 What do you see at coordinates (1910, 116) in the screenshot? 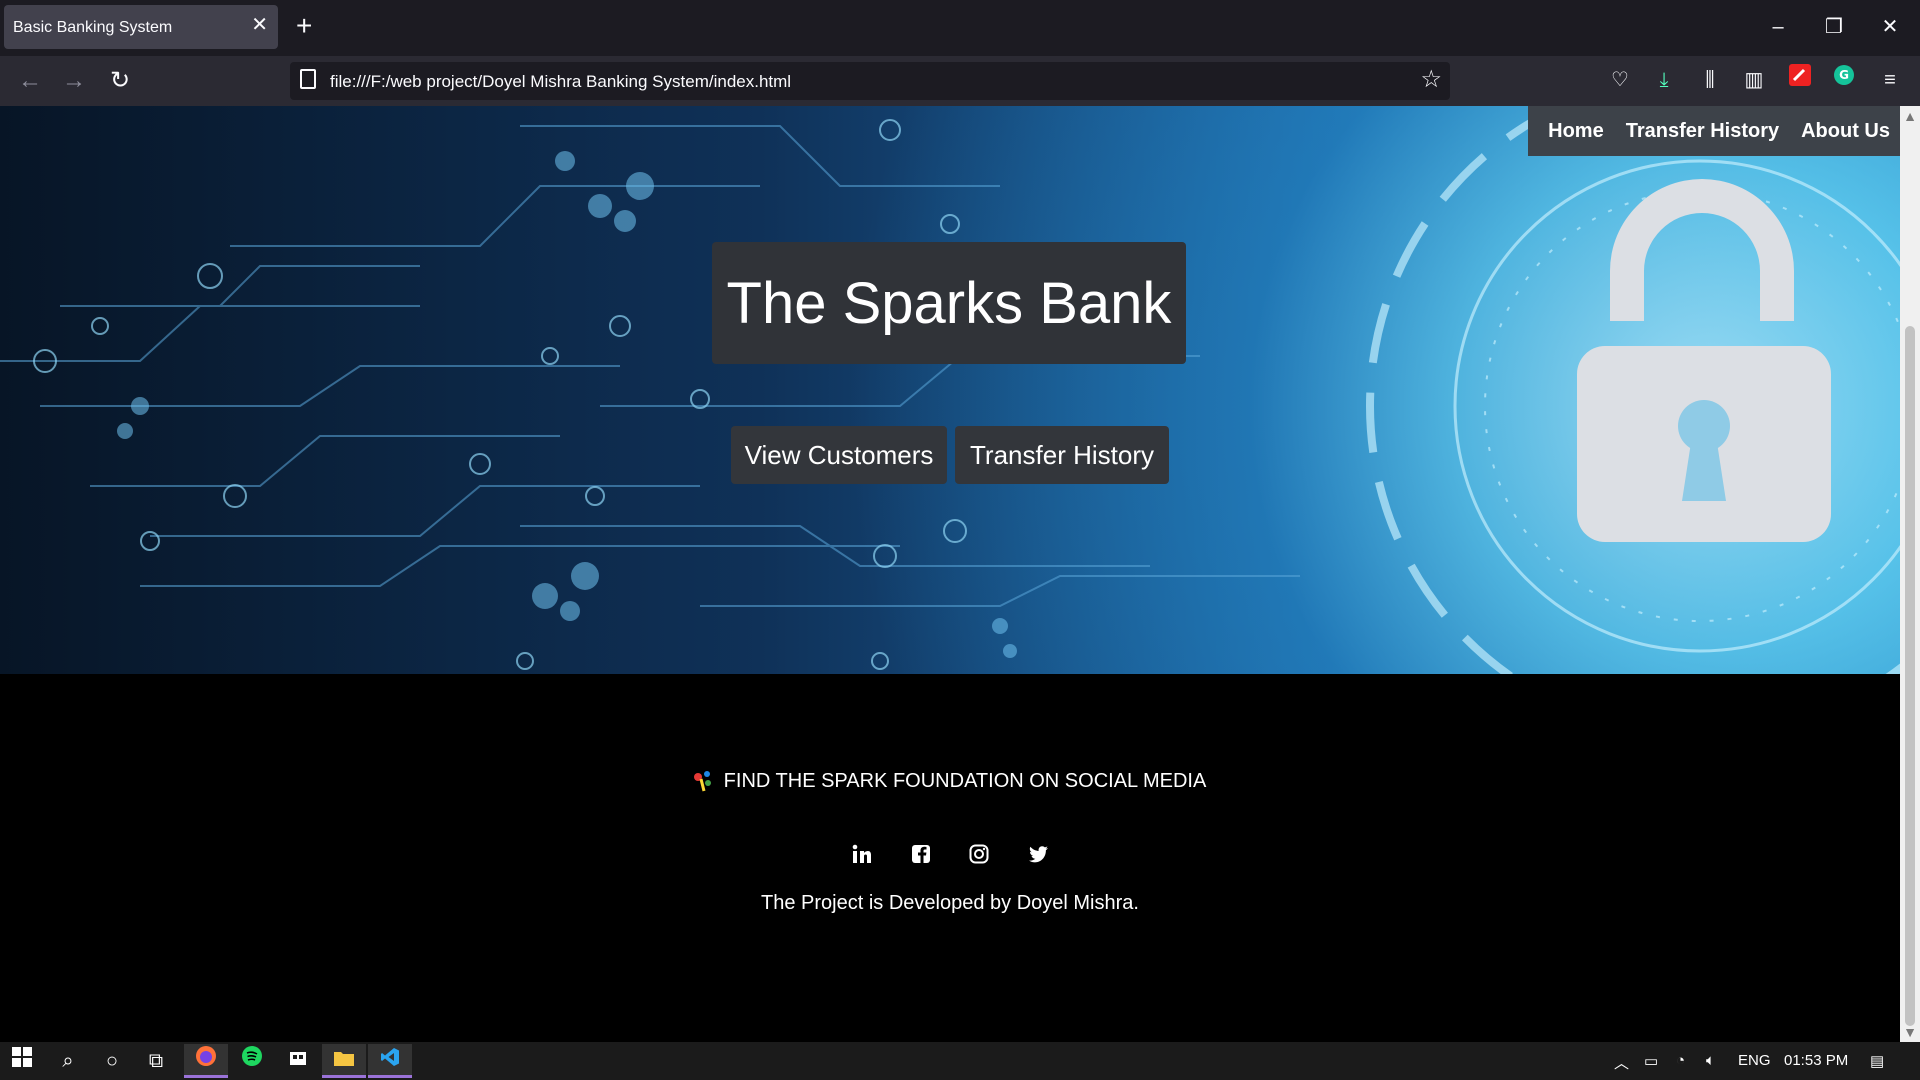
I see `scroll-up-icon: ▲` at bounding box center [1910, 116].